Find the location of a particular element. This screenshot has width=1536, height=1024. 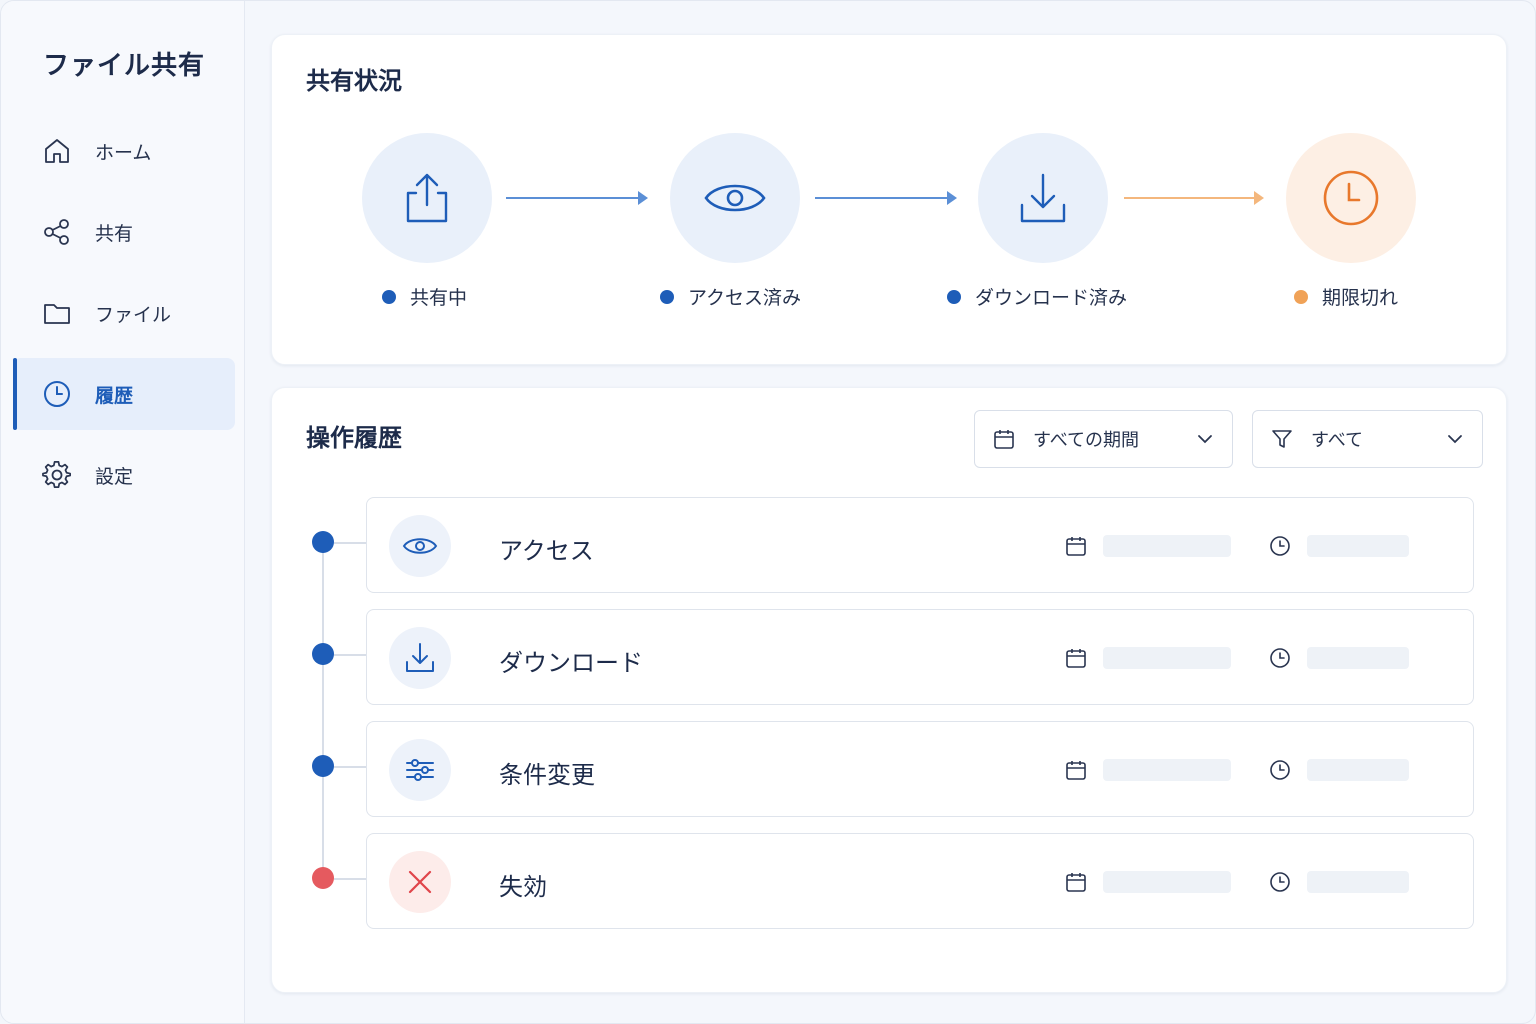

step-downloaded is located at coordinates (1043, 198).